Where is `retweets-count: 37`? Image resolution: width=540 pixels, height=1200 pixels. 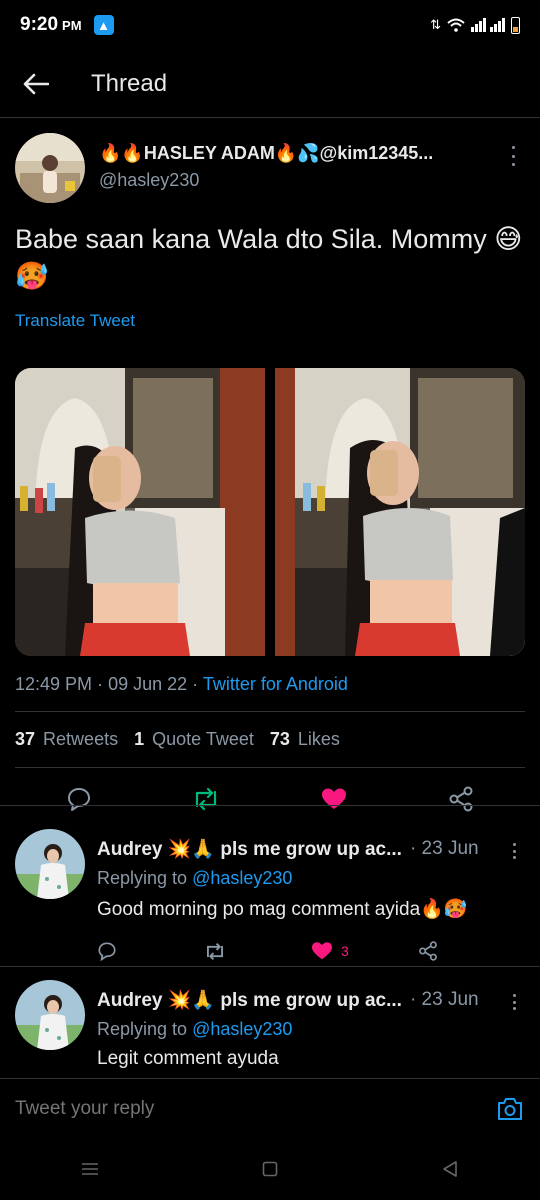
retweets-count: 37 is located at coordinates (25, 739).